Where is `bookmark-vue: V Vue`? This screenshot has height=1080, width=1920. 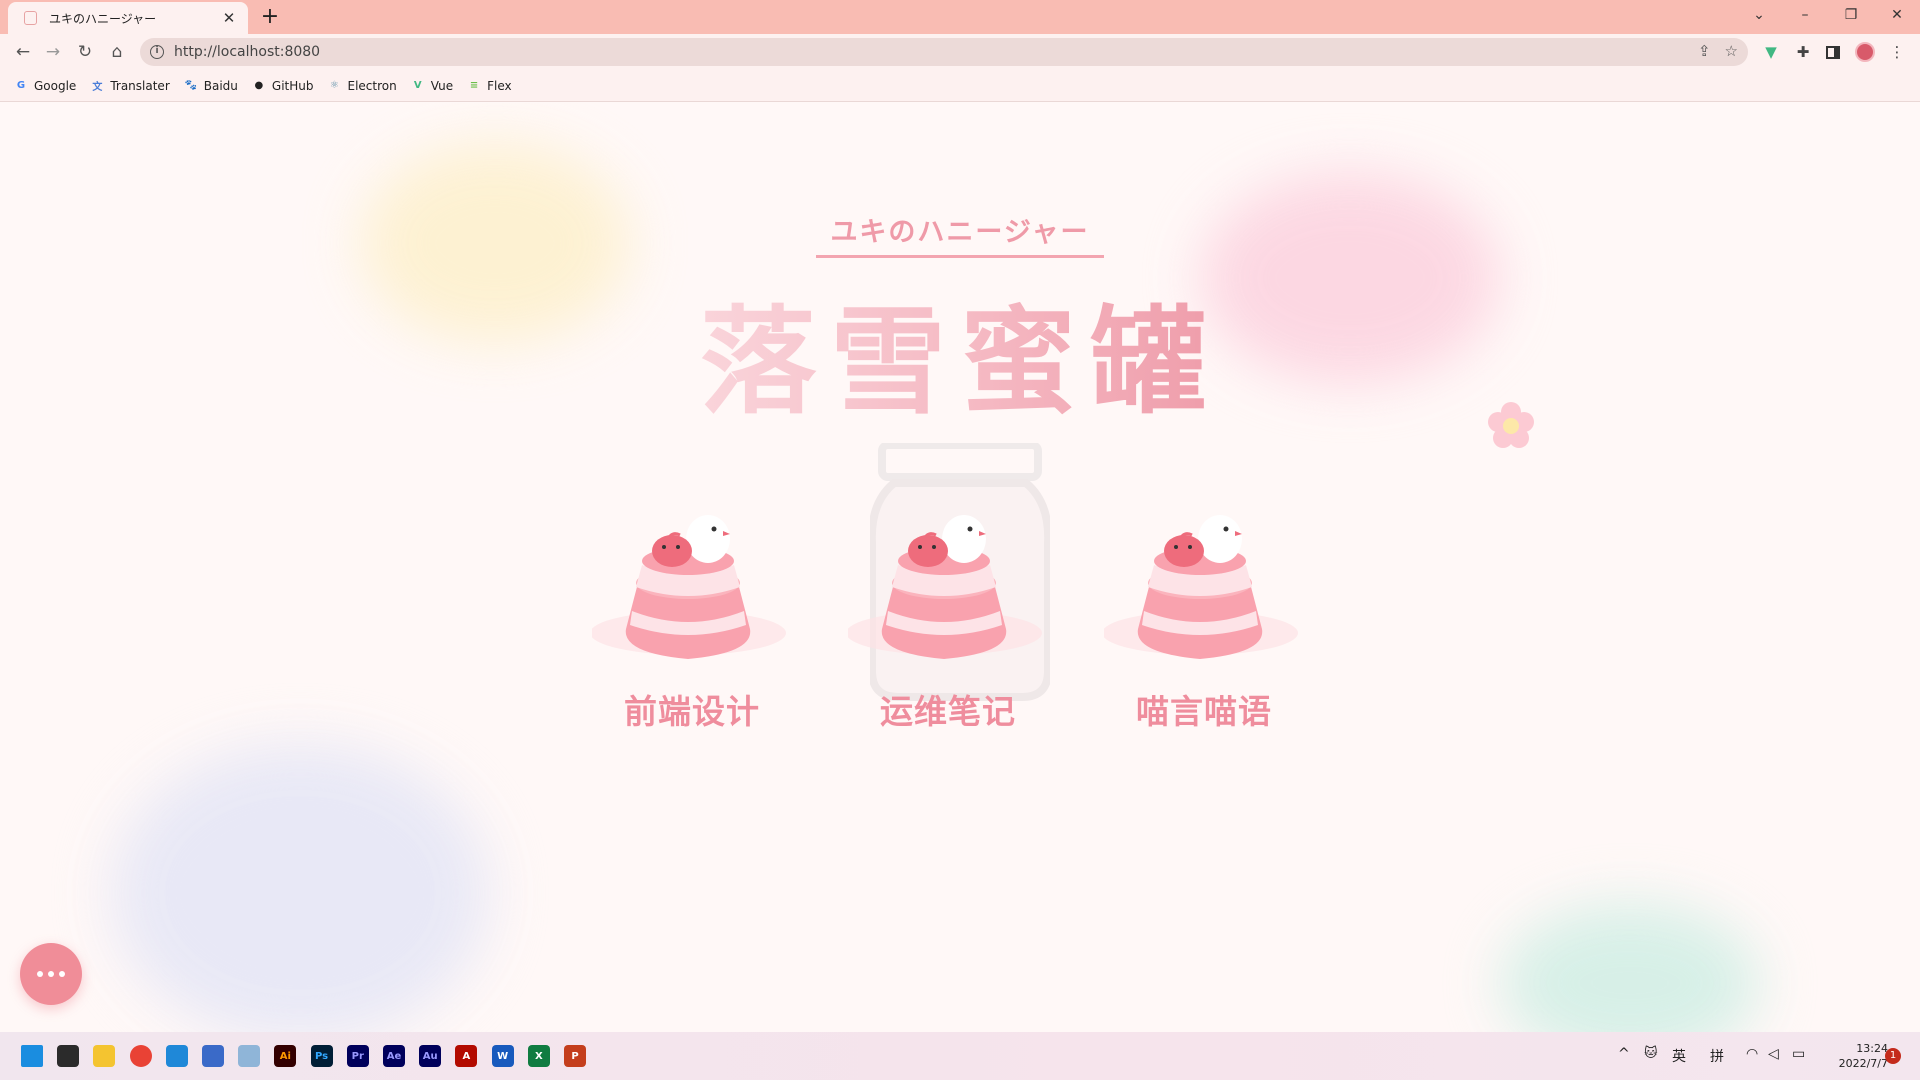 bookmark-vue: V Vue is located at coordinates (432, 86).